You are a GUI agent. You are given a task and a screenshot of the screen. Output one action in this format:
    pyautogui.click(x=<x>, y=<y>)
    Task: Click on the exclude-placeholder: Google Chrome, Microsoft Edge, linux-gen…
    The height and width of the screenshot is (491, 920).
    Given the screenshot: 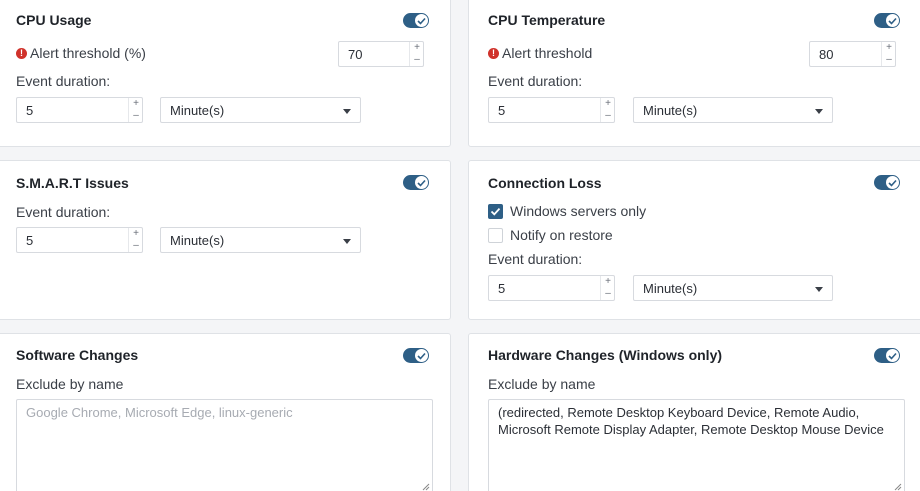 What is the action you would take?
    pyautogui.click(x=159, y=412)
    